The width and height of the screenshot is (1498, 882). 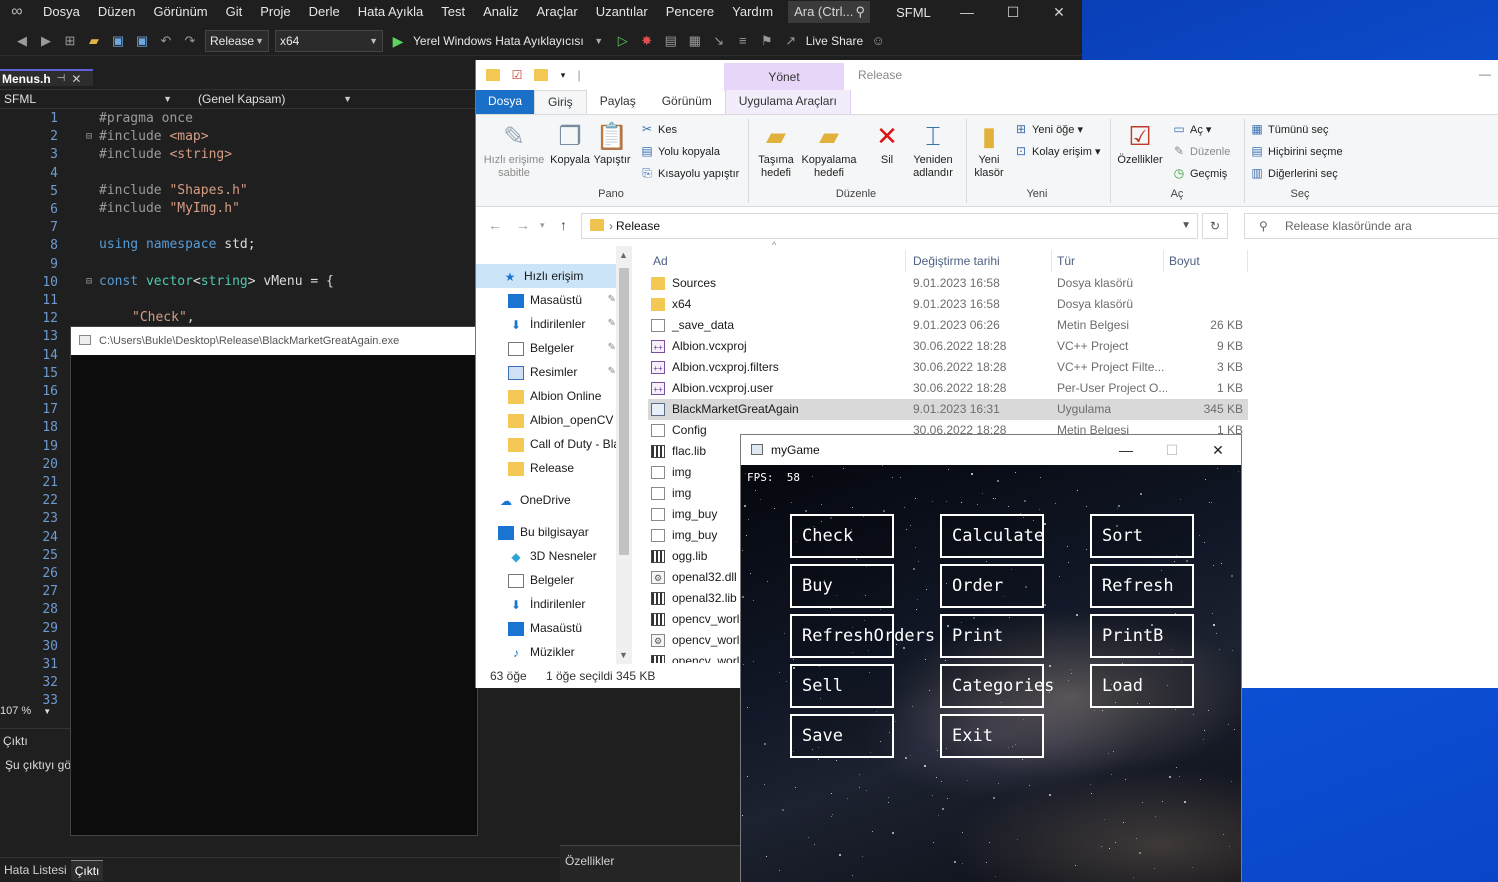 What do you see at coordinates (166, 41) in the screenshot?
I see `undo-icon: ↶` at bounding box center [166, 41].